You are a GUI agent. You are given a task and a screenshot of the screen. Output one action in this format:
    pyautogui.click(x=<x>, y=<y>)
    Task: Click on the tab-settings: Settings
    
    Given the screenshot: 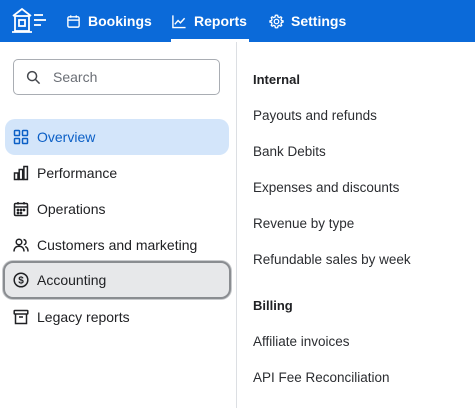 What is the action you would take?
    pyautogui.click(x=309, y=21)
    